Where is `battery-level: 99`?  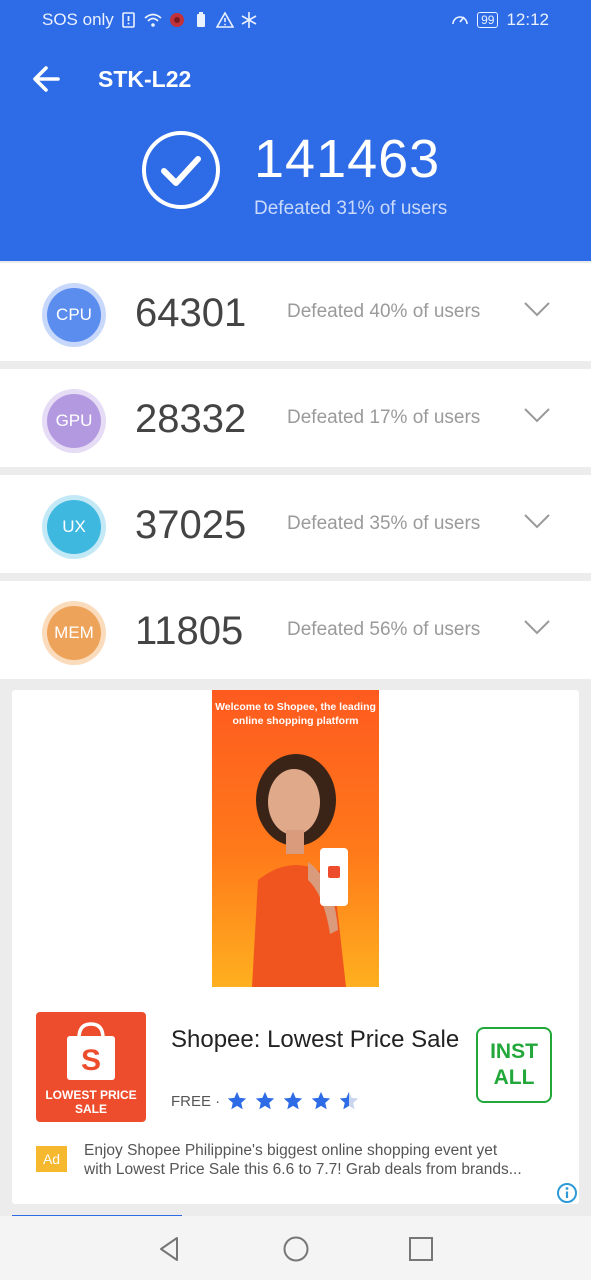 battery-level: 99 is located at coordinates (488, 20).